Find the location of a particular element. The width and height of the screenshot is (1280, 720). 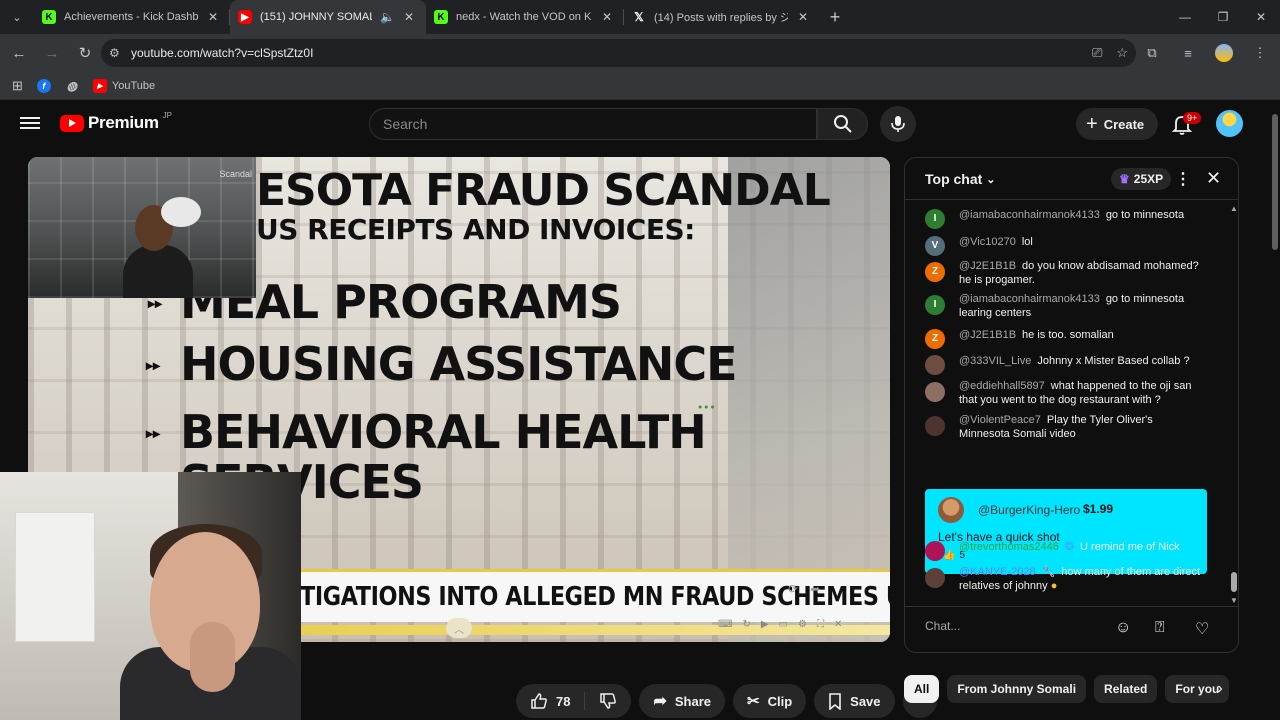

youtube-logo: Premium JP is located at coordinates (116, 122).